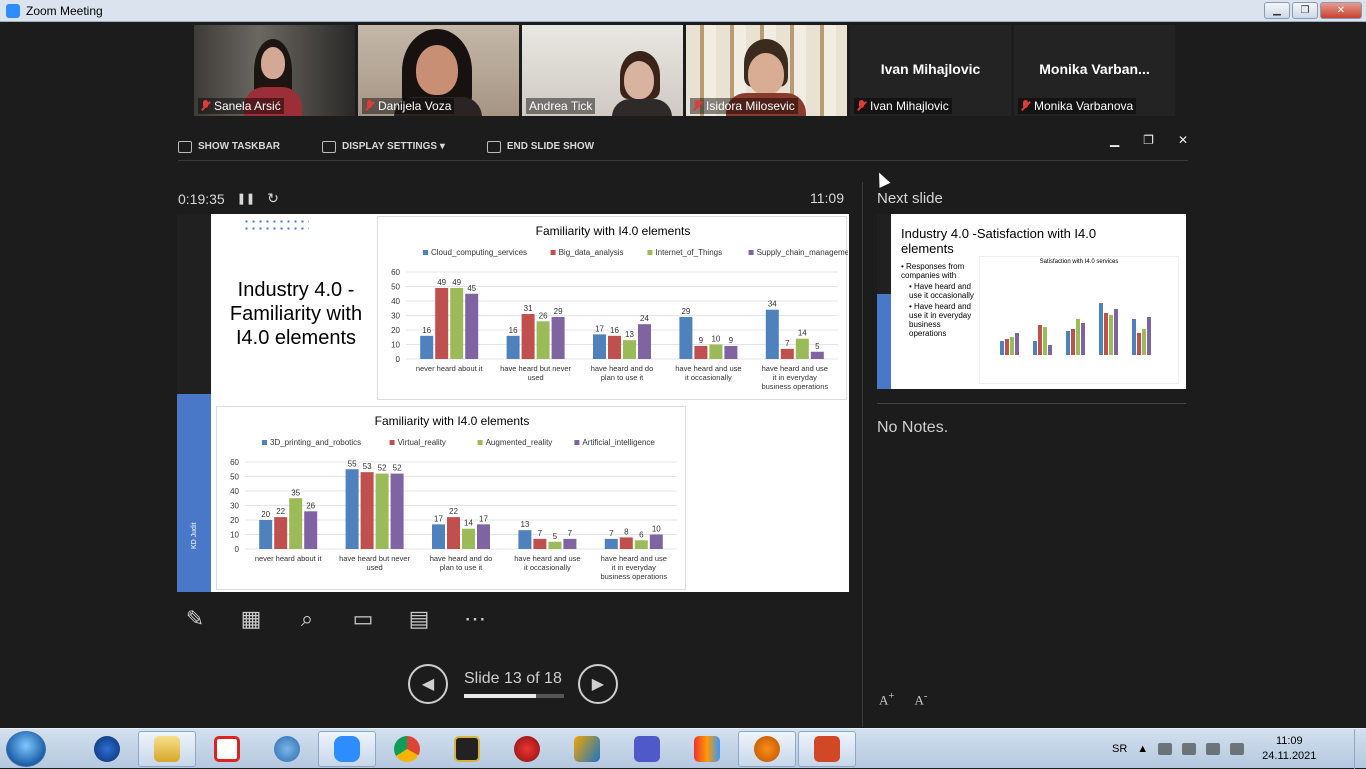 The height and width of the screenshot is (769, 1366). Describe the element at coordinates (276, 225) in the screenshot. I see `slide-dot-pattern` at that location.